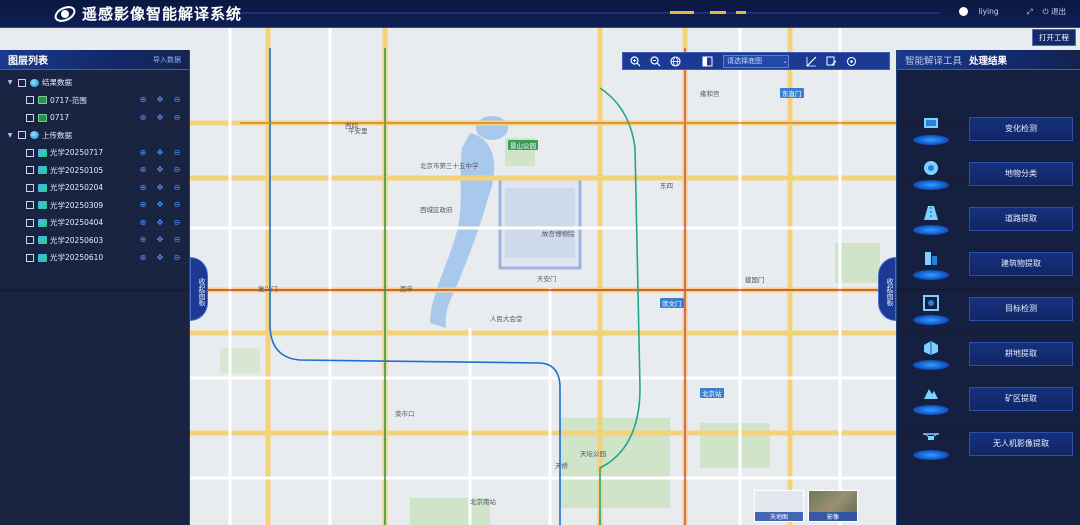  Describe the element at coordinates (851, 61) in the screenshot. I see `locate-icon` at that location.